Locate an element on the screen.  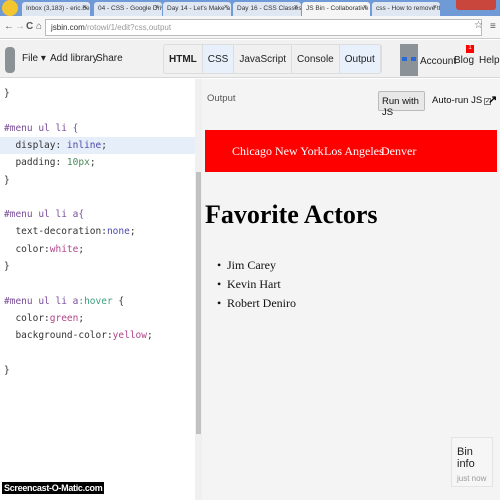
code-line: background-color:yellow; is located at coordinates (78, 335).